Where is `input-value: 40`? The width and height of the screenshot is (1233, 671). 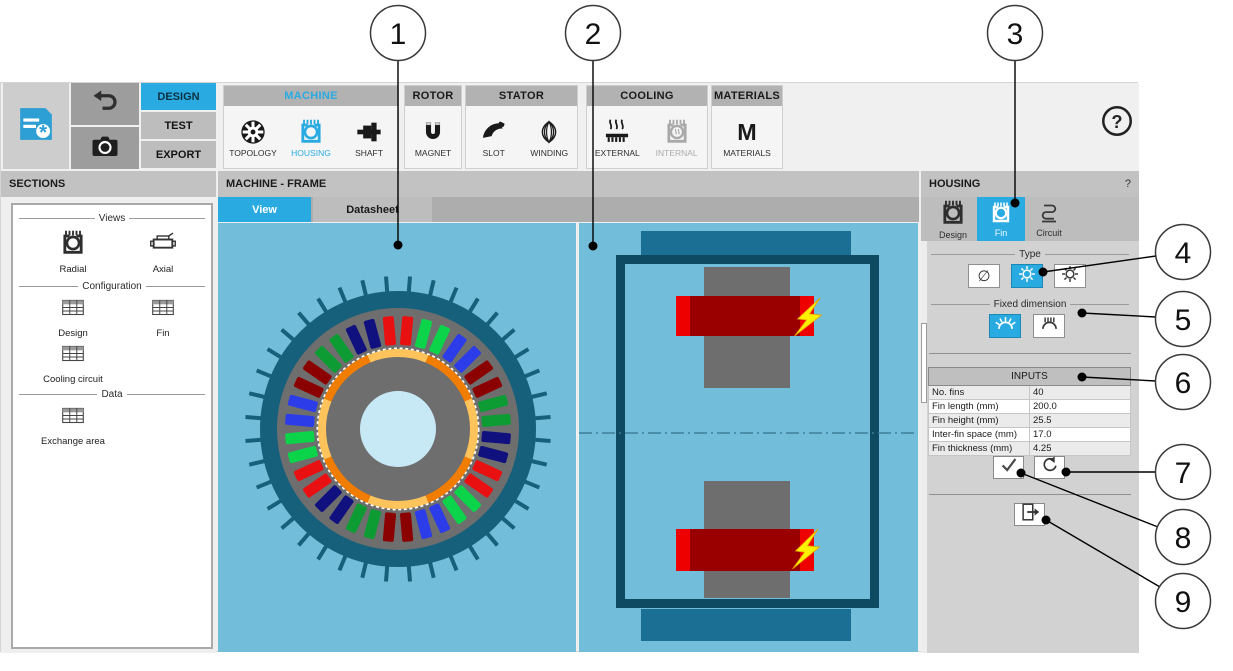 input-value: 40 is located at coordinates (1080, 392).